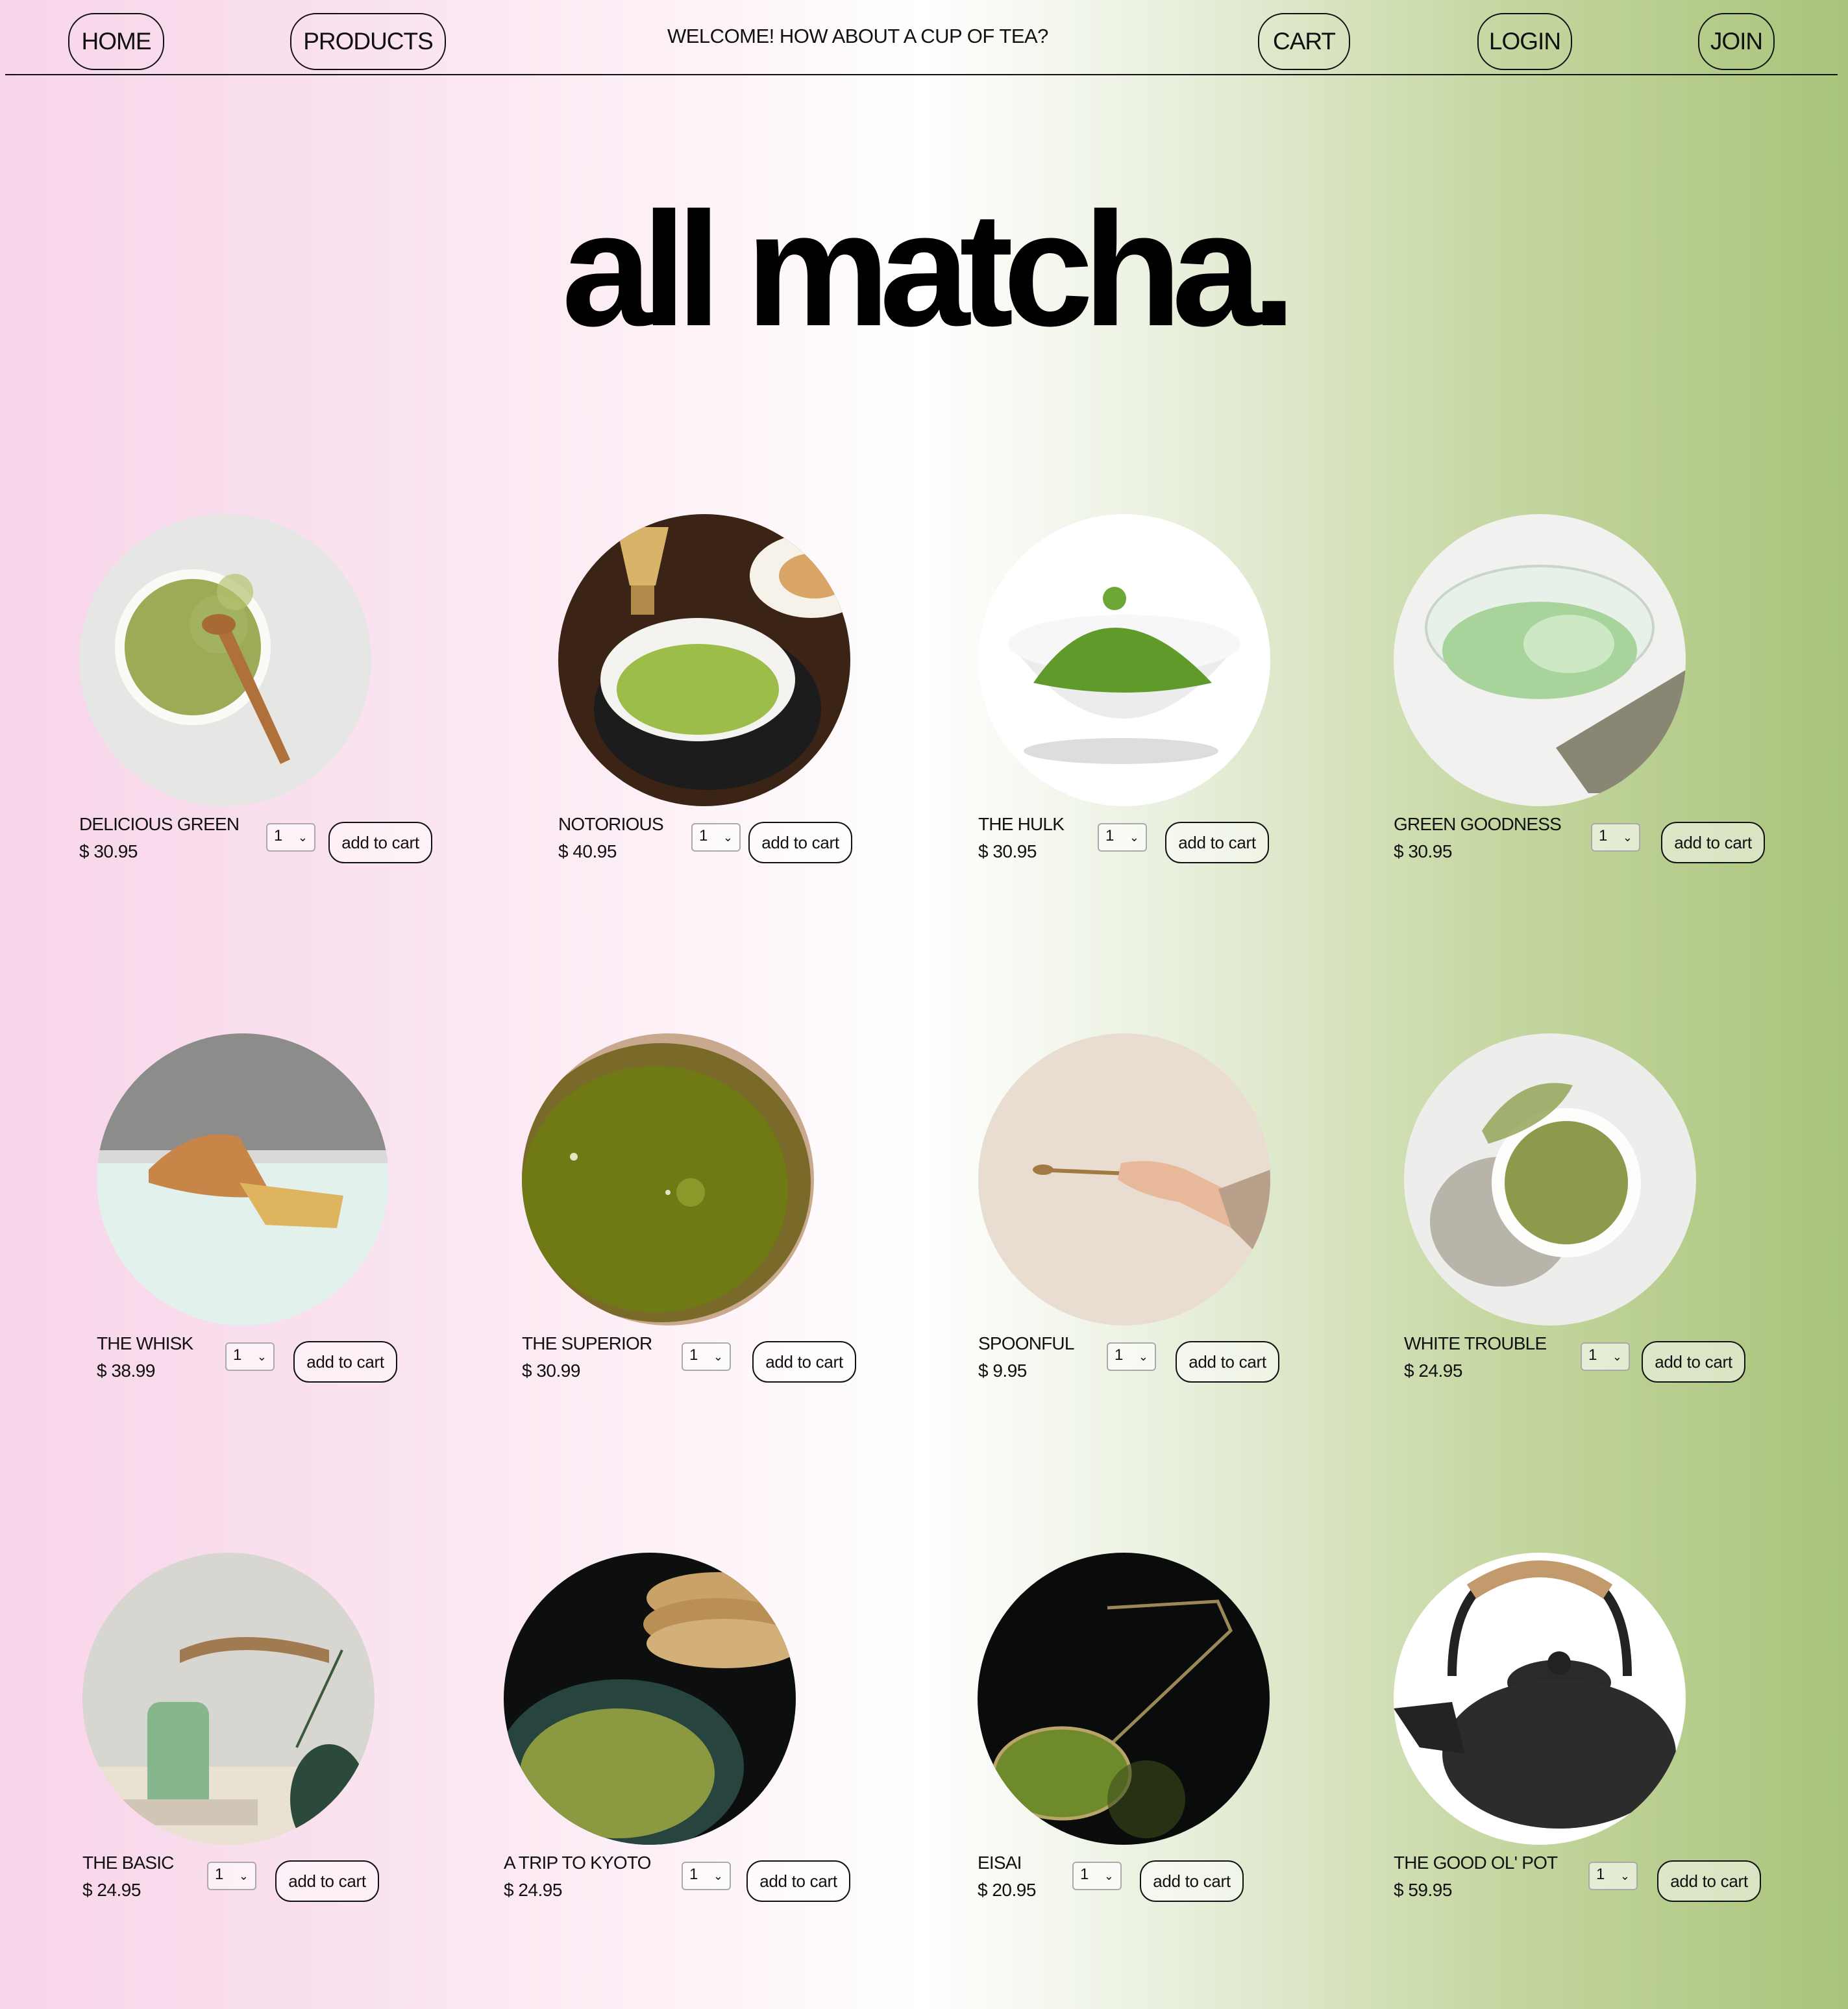 This screenshot has width=1848, height=2009. I want to click on nav-join-button: JOIN, so click(1736, 42).